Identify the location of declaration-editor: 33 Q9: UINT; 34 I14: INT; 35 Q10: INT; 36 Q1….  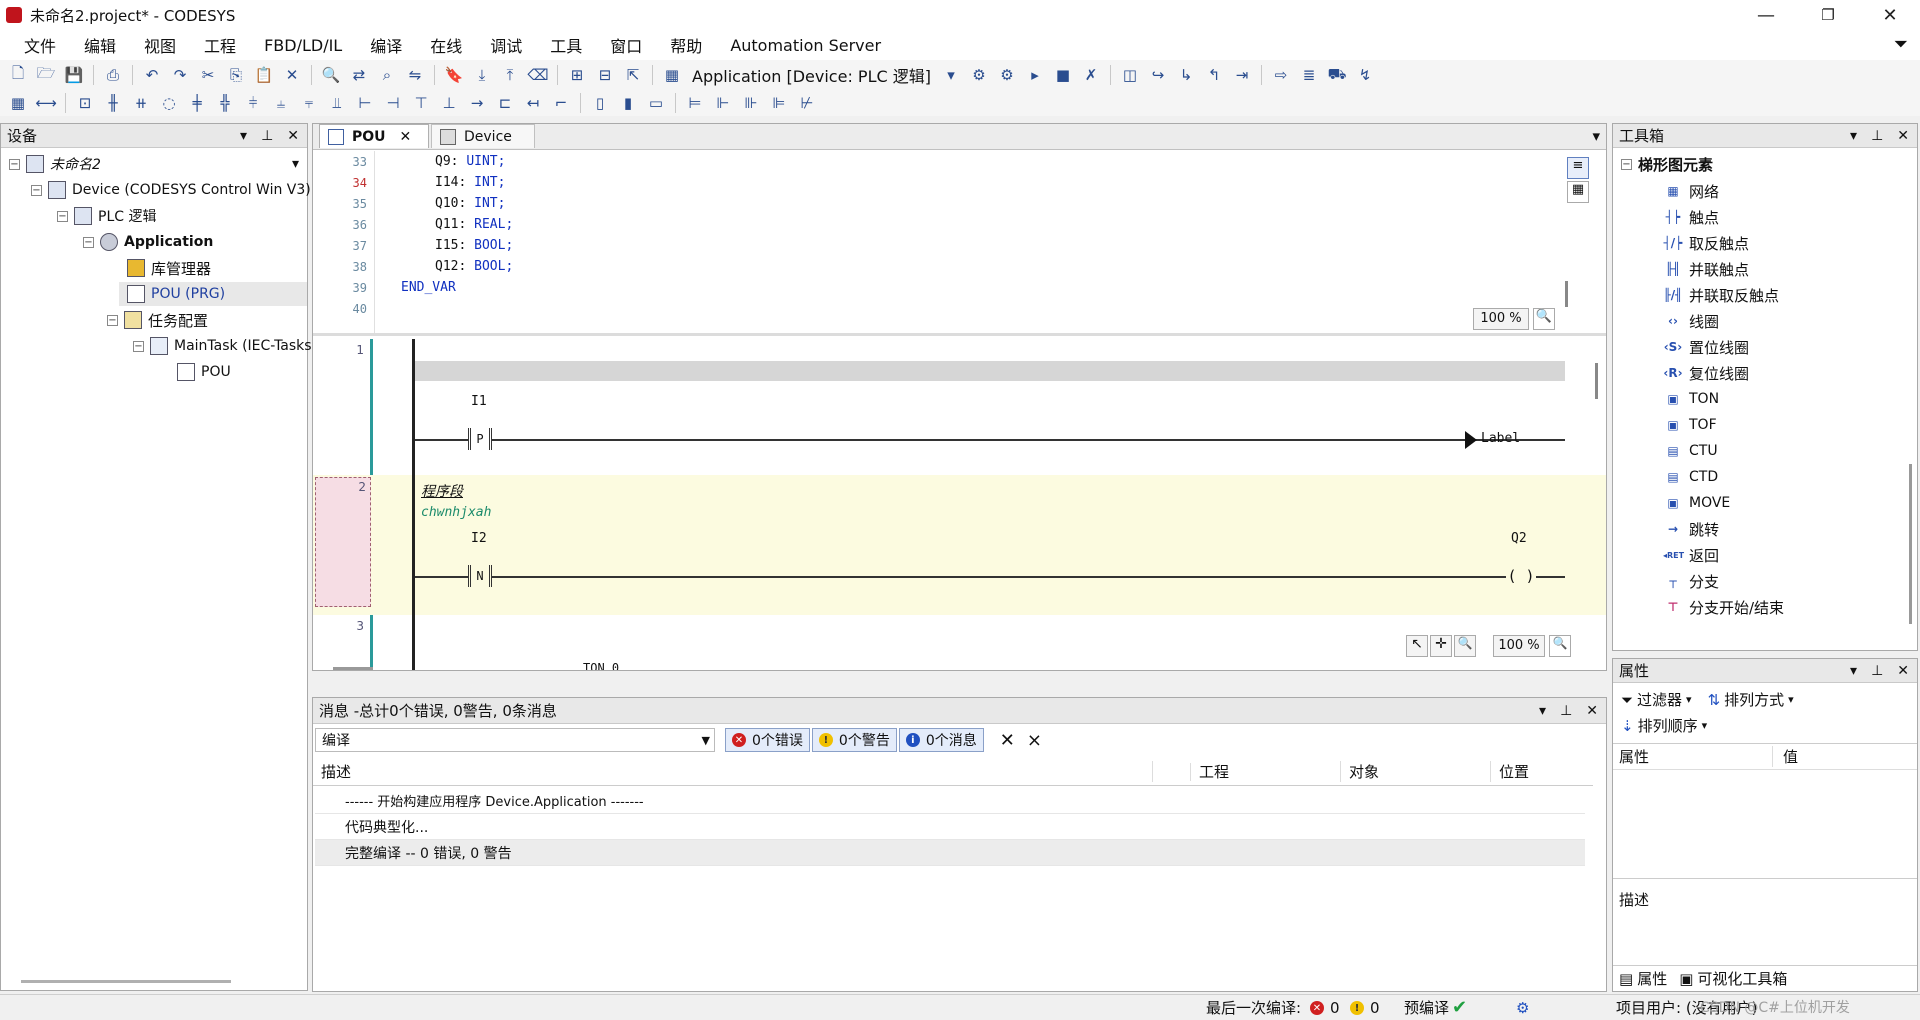
(959, 243).